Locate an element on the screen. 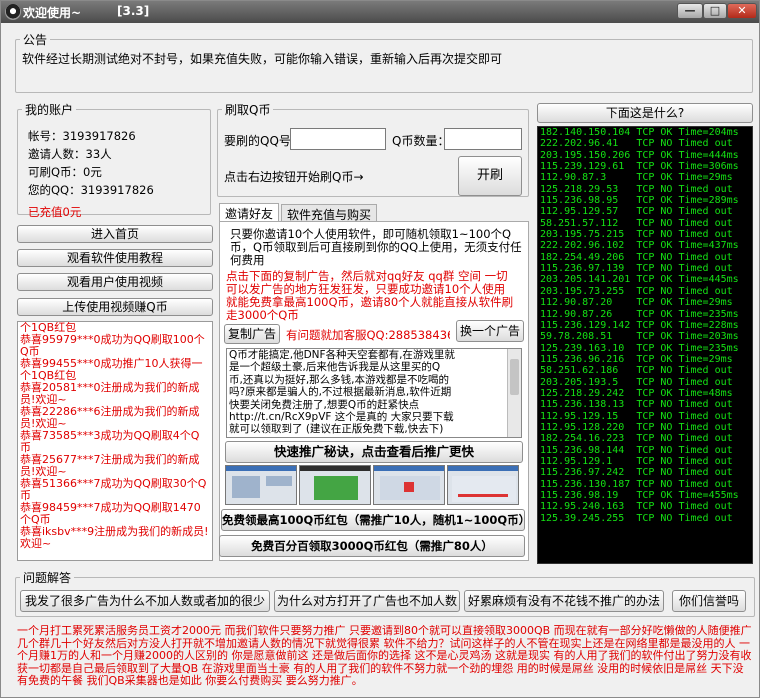  qq-number-input is located at coordinates (338, 139).